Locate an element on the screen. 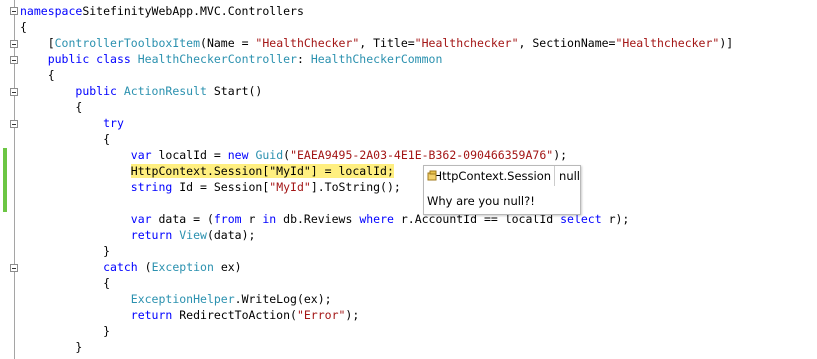 Image resolution: width=817 pixels, height=359 pixels. code-line: catch (Exception ex) is located at coordinates (131, 267).